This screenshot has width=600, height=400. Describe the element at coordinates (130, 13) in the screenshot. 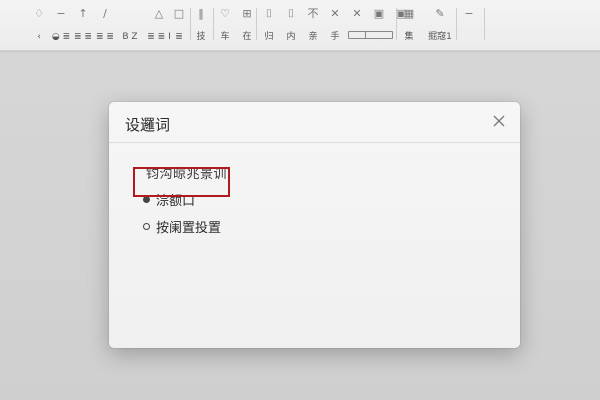

I see `blank-icon` at that location.